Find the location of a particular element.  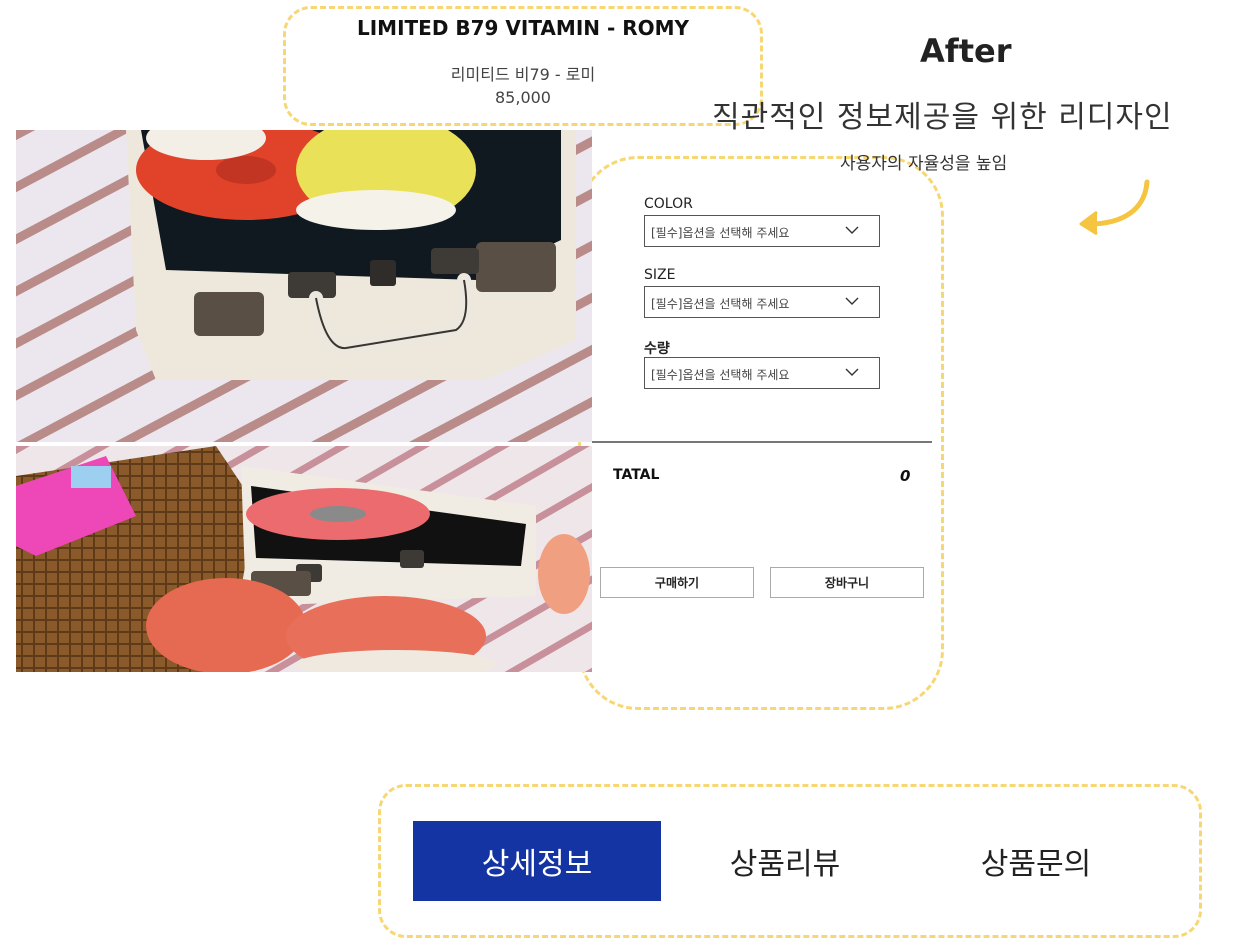

size-select: [필수]옵션을 선택해 주세요 is located at coordinates (762, 302).